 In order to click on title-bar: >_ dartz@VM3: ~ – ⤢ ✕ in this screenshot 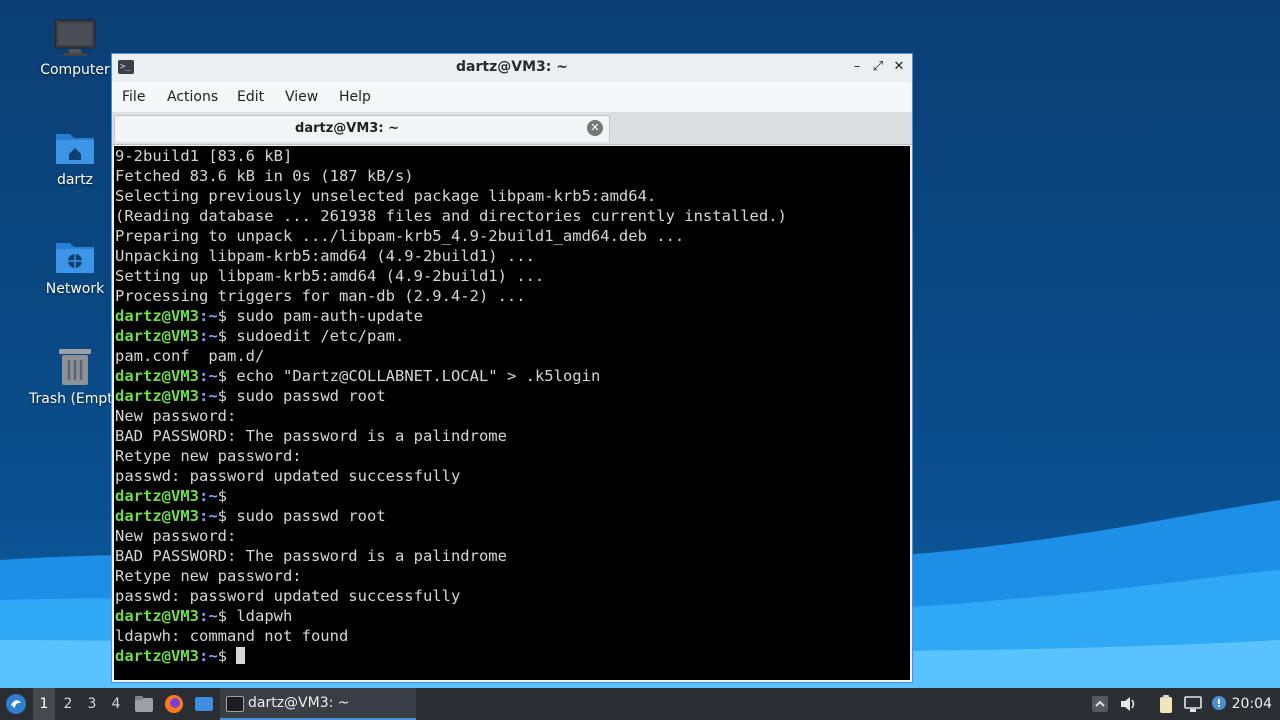, I will do `click(512, 68)`.